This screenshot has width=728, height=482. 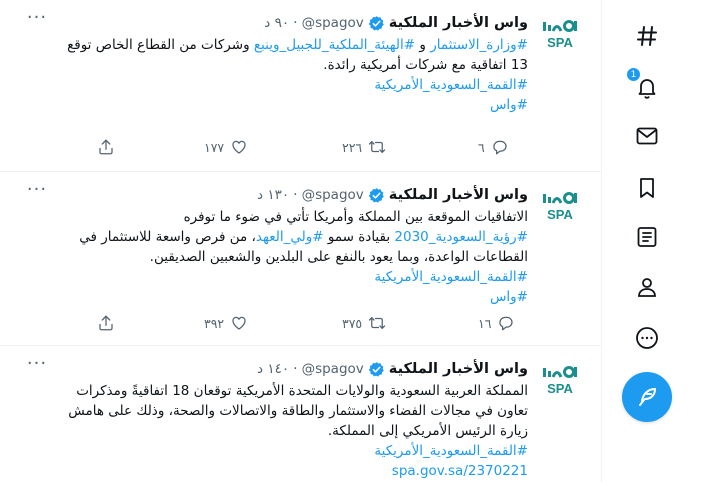 I want to click on tweet-text-segment: بقيادة سمو, so click(x=359, y=237).